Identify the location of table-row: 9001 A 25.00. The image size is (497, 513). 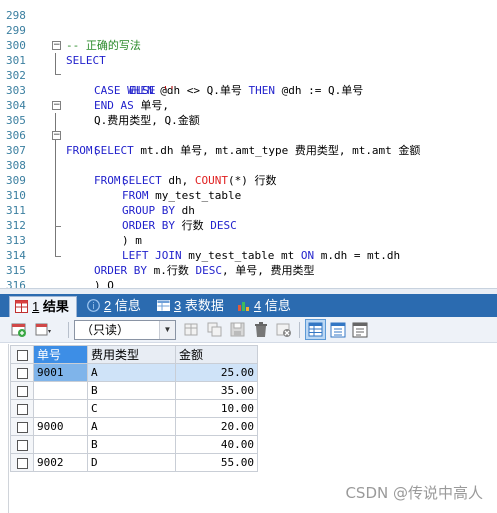
(134, 372).